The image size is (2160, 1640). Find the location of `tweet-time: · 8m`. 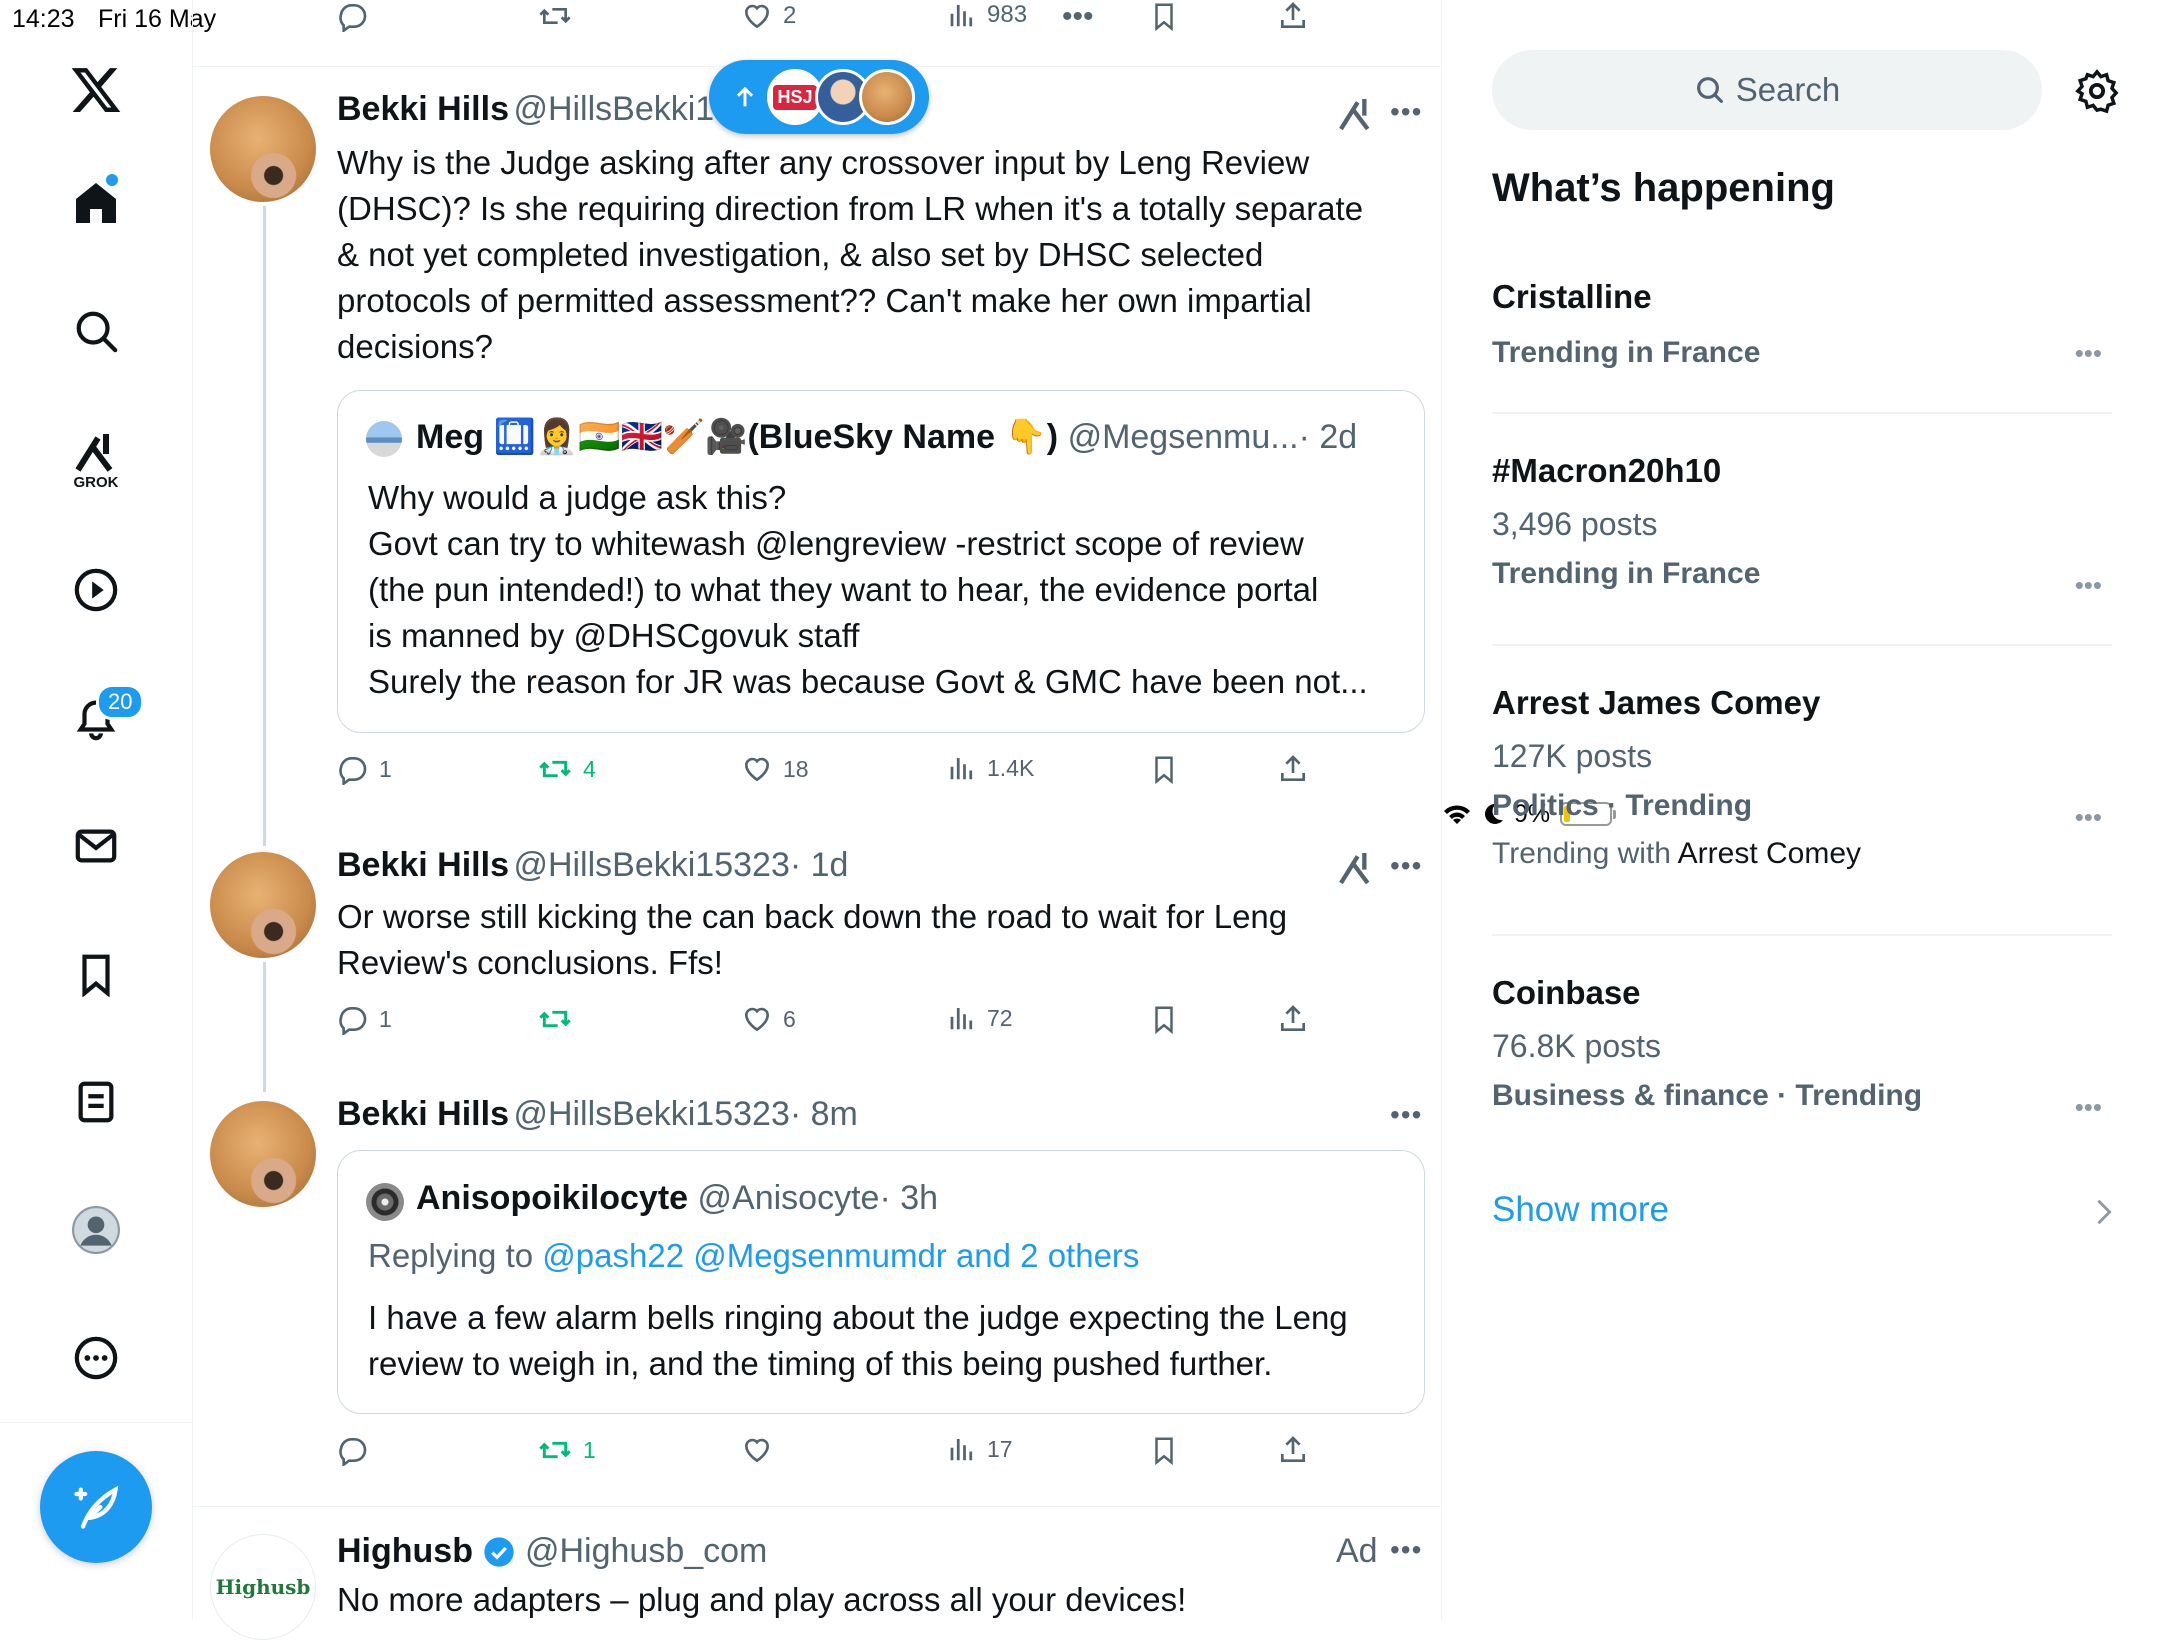

tweet-time: · 8m is located at coordinates (824, 1114).